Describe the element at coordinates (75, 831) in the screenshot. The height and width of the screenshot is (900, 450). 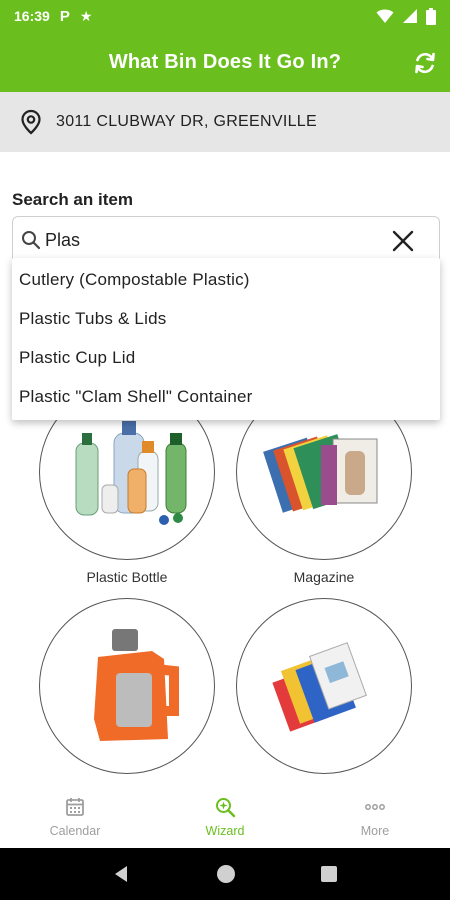
I see `nav-label: Calendar` at that location.